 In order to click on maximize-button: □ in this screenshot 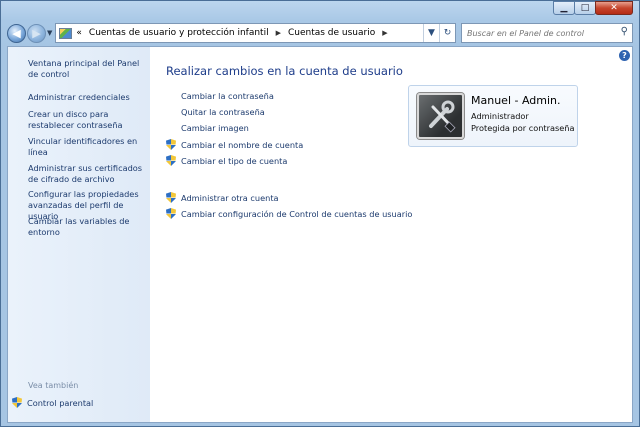, I will do `click(585, 8)`.